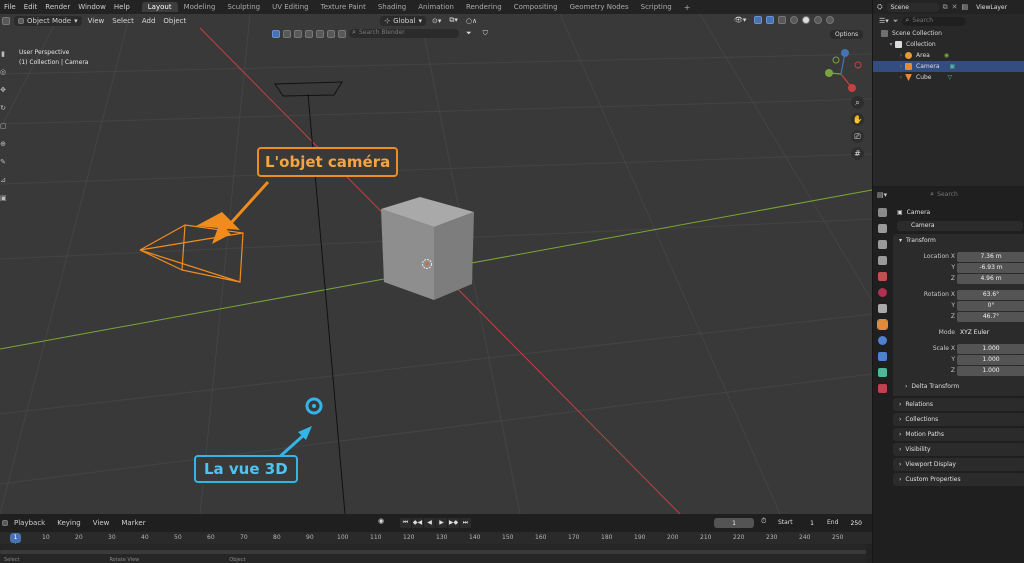 Image resolution: width=1024 pixels, height=563 pixels. Describe the element at coordinates (882, 260) in the screenshot. I see `view-layer-tab-icon` at that location.